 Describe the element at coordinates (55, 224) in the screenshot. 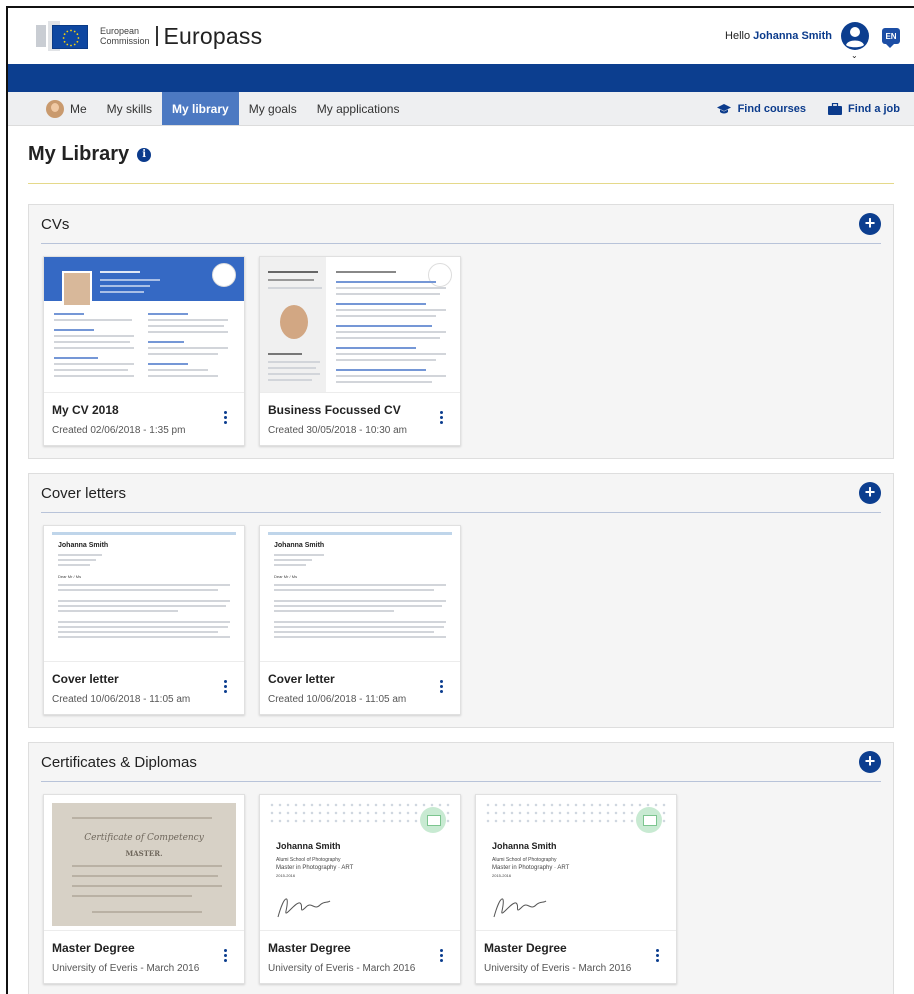

I see `section-title: CVs` at that location.